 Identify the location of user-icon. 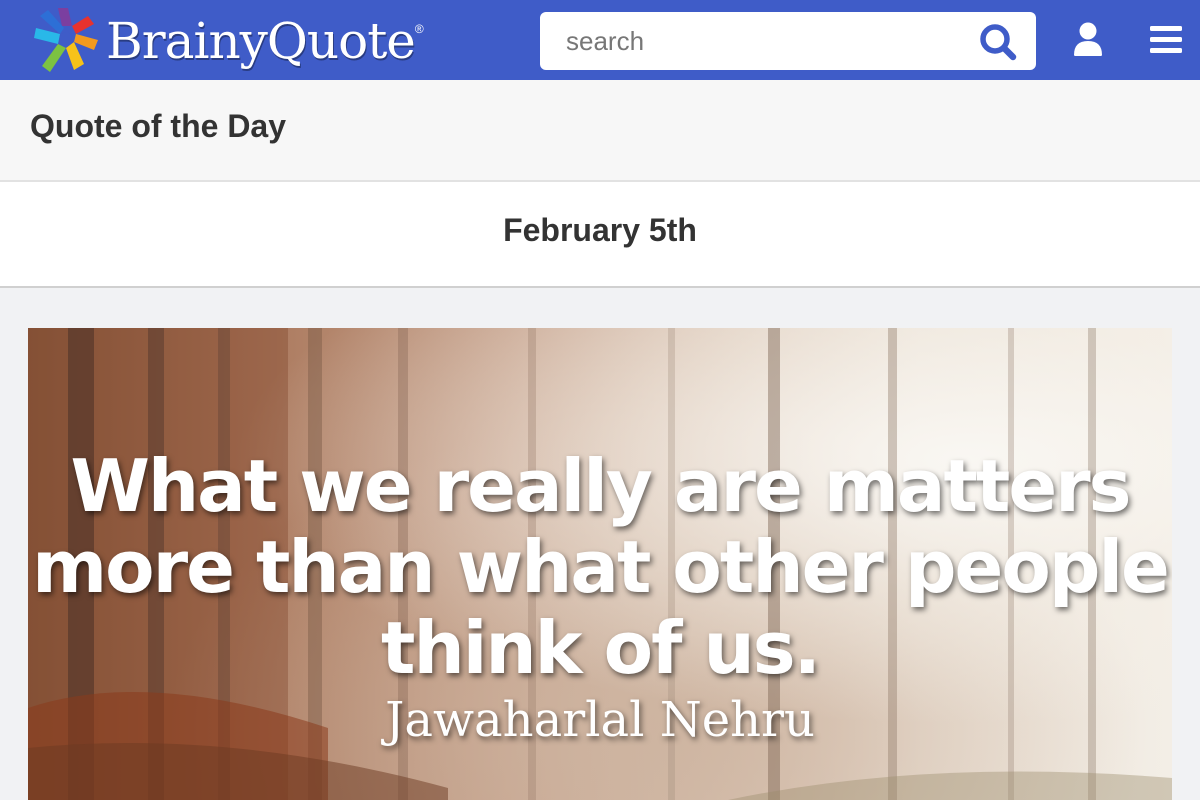
(1088, 39).